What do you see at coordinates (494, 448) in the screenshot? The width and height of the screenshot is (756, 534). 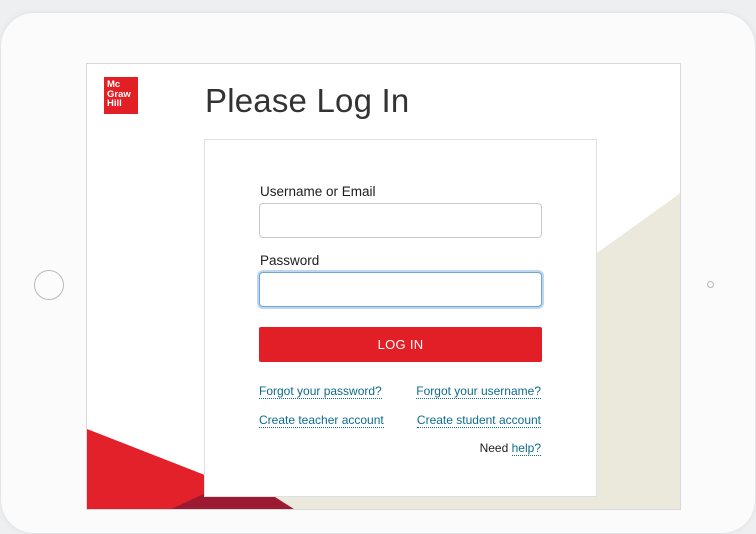 I see `need-help-text: Need` at bounding box center [494, 448].